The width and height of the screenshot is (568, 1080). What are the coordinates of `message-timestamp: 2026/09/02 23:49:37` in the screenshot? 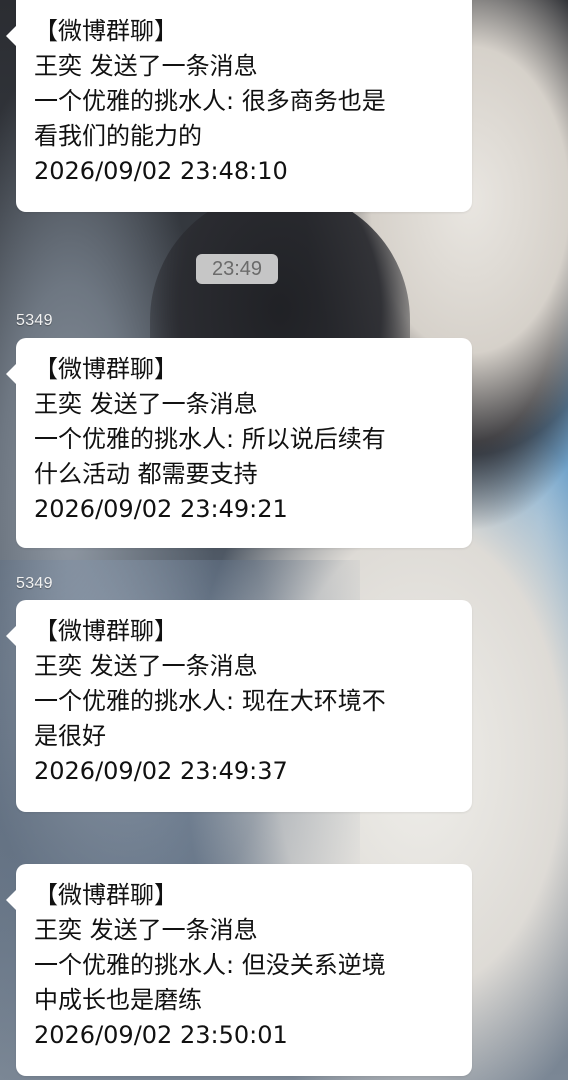 It's located at (161, 771).